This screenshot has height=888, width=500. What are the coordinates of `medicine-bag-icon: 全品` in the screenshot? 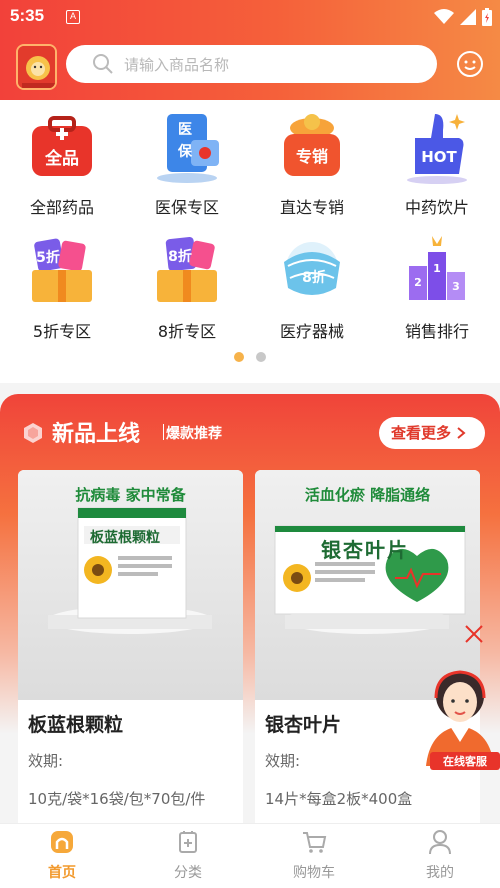 It's located at (62, 146).